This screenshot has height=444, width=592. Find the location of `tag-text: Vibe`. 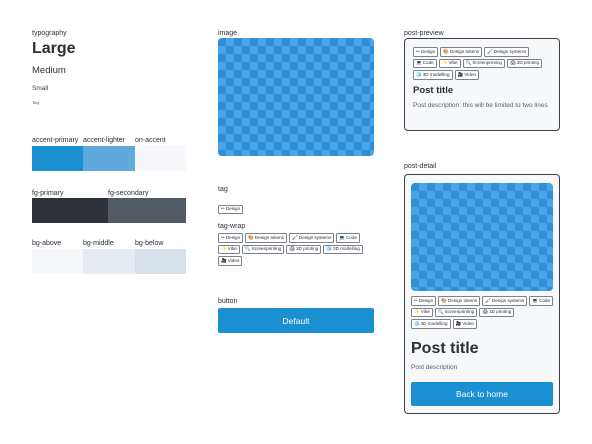

tag-text: Vibe is located at coordinates (453, 63).